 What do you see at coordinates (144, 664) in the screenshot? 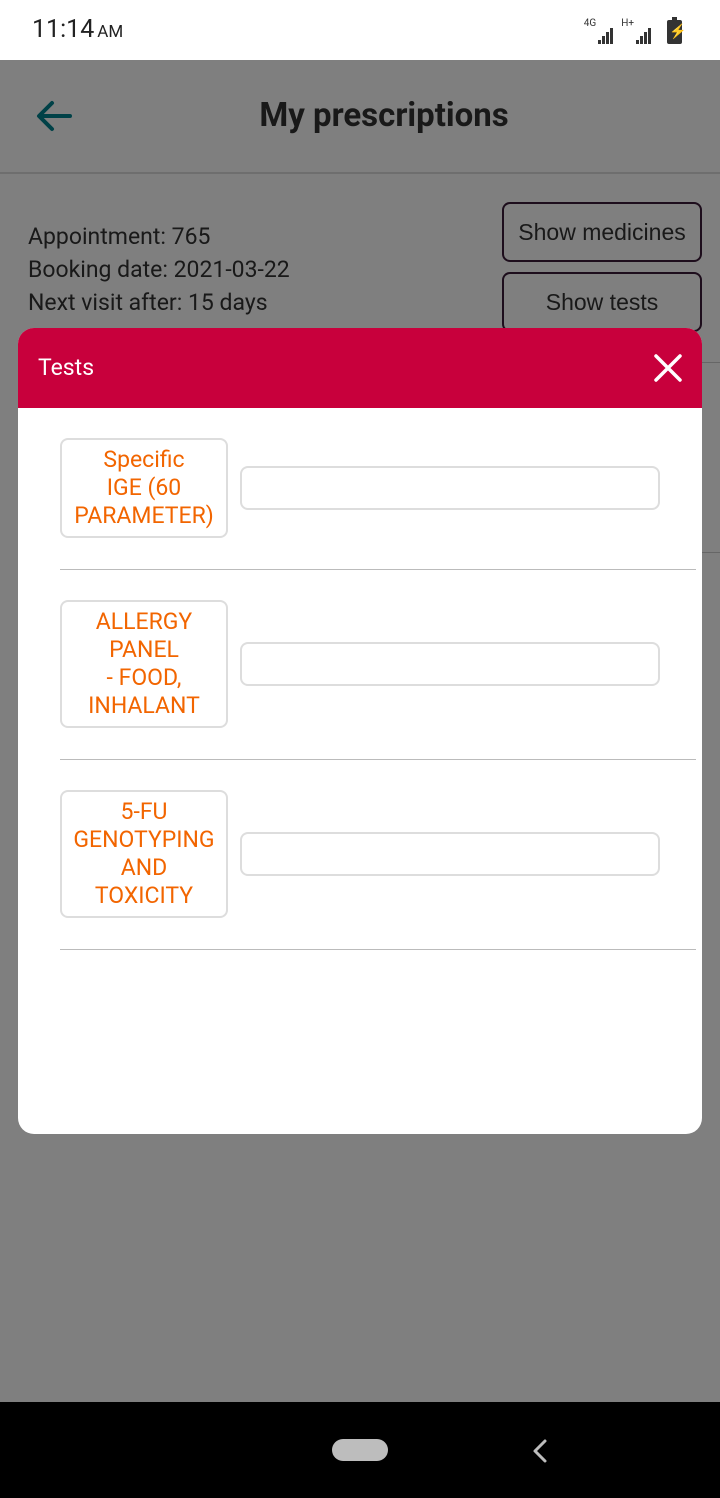
I see `test-name: ALLERGY PANEL - FOOD, INHALANT` at bounding box center [144, 664].